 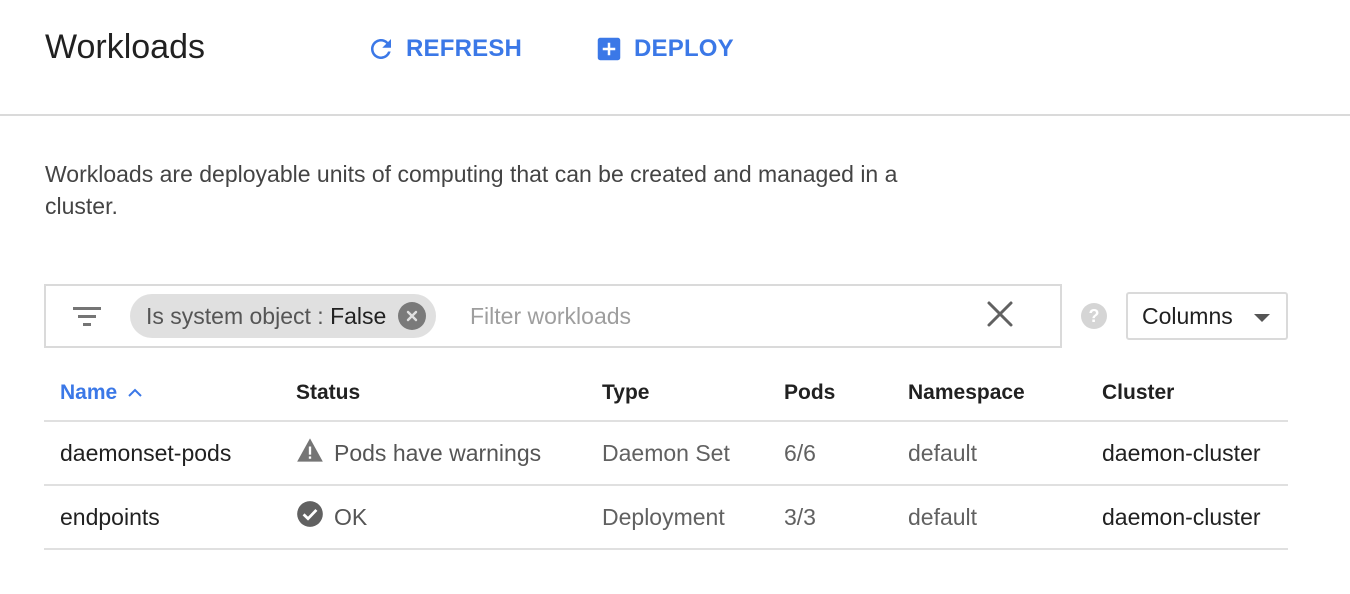 What do you see at coordinates (710, 316) in the screenshot?
I see `filter-input` at bounding box center [710, 316].